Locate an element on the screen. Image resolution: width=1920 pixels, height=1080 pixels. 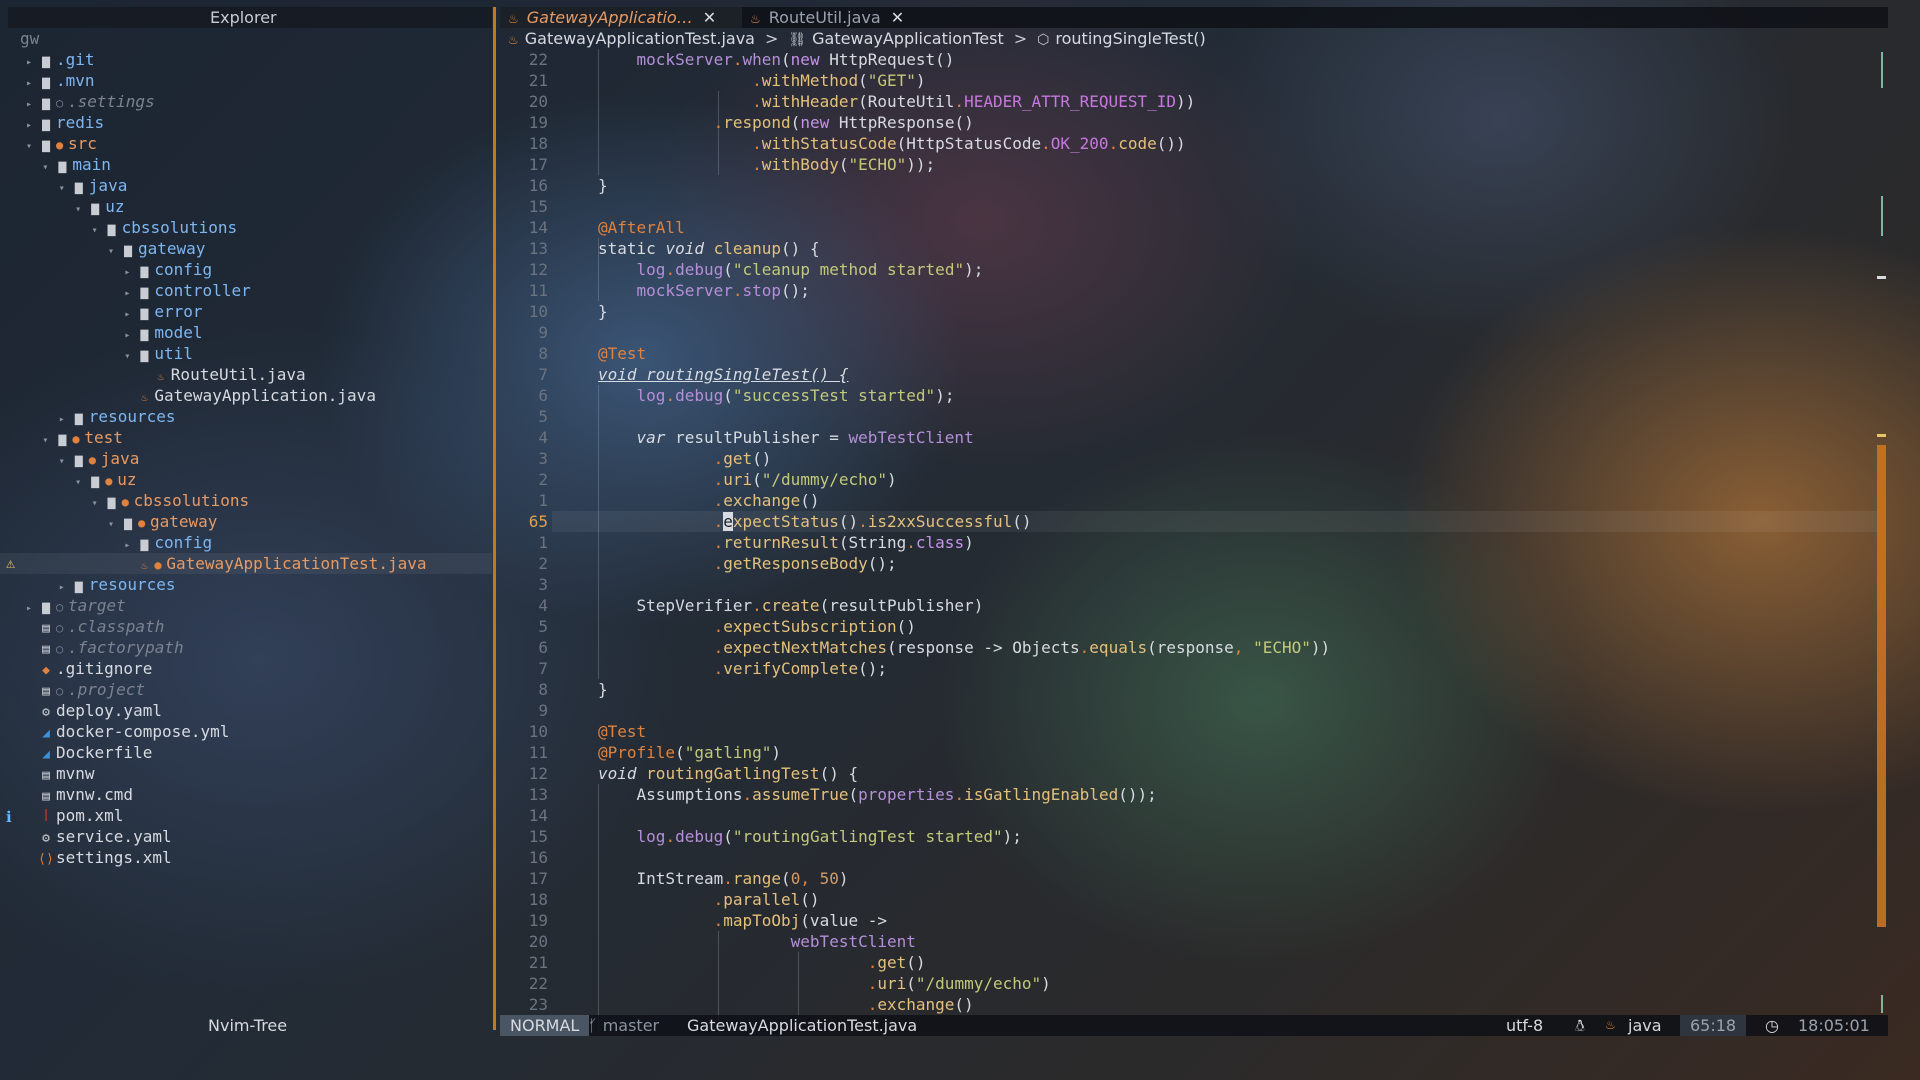
code-line: .mapToObj(value -> is located at coordinates (1238, 920).